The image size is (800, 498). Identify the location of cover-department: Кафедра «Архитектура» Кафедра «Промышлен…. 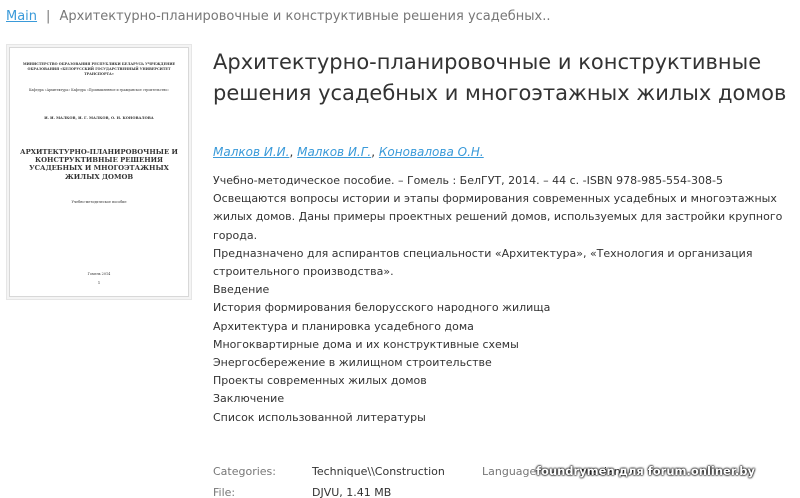
(98, 90).